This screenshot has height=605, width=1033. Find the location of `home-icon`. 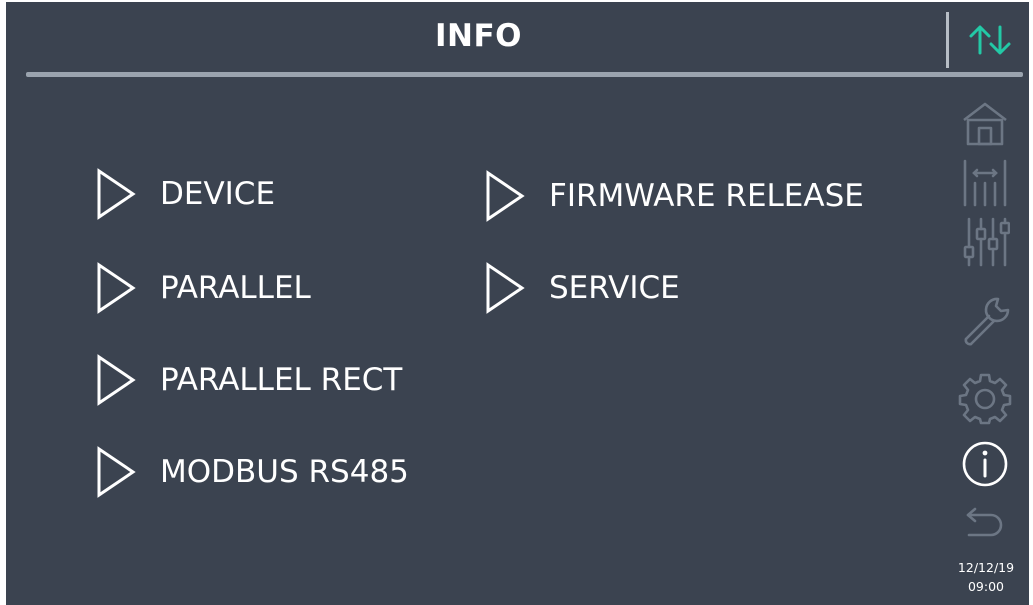

home-icon is located at coordinates (985, 124).